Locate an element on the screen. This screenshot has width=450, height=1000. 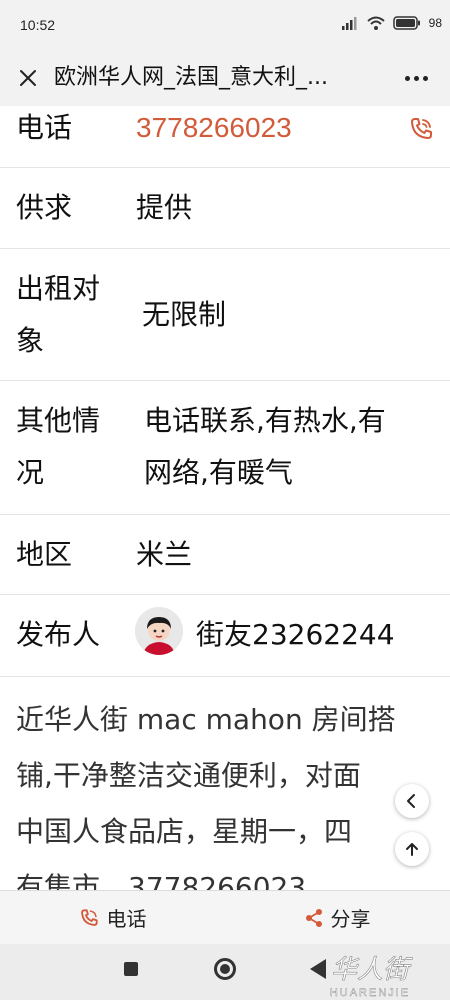
home-button is located at coordinates (225, 969).